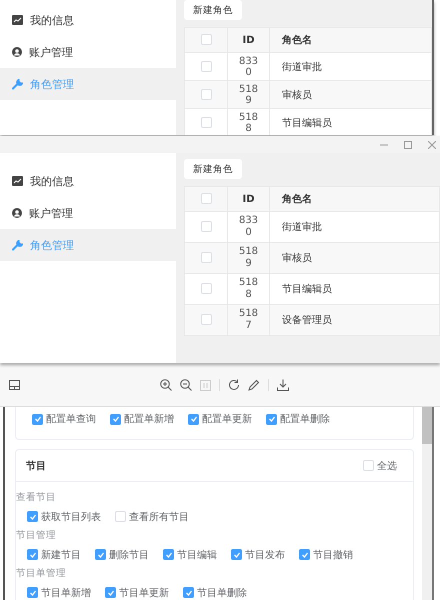 The height and width of the screenshot is (600, 440). What do you see at coordinates (220, 419) in the screenshot?
I see `permission-checkbox: 配置单更新` at bounding box center [220, 419].